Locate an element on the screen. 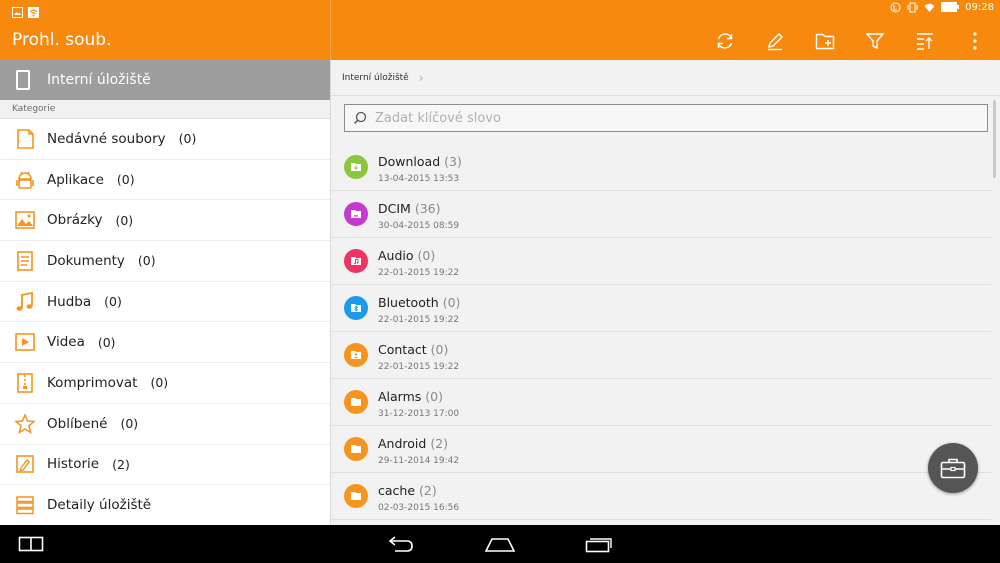 This screenshot has width=1000, height=563. sidebar-item-music: Hudba (0) is located at coordinates (165, 302).